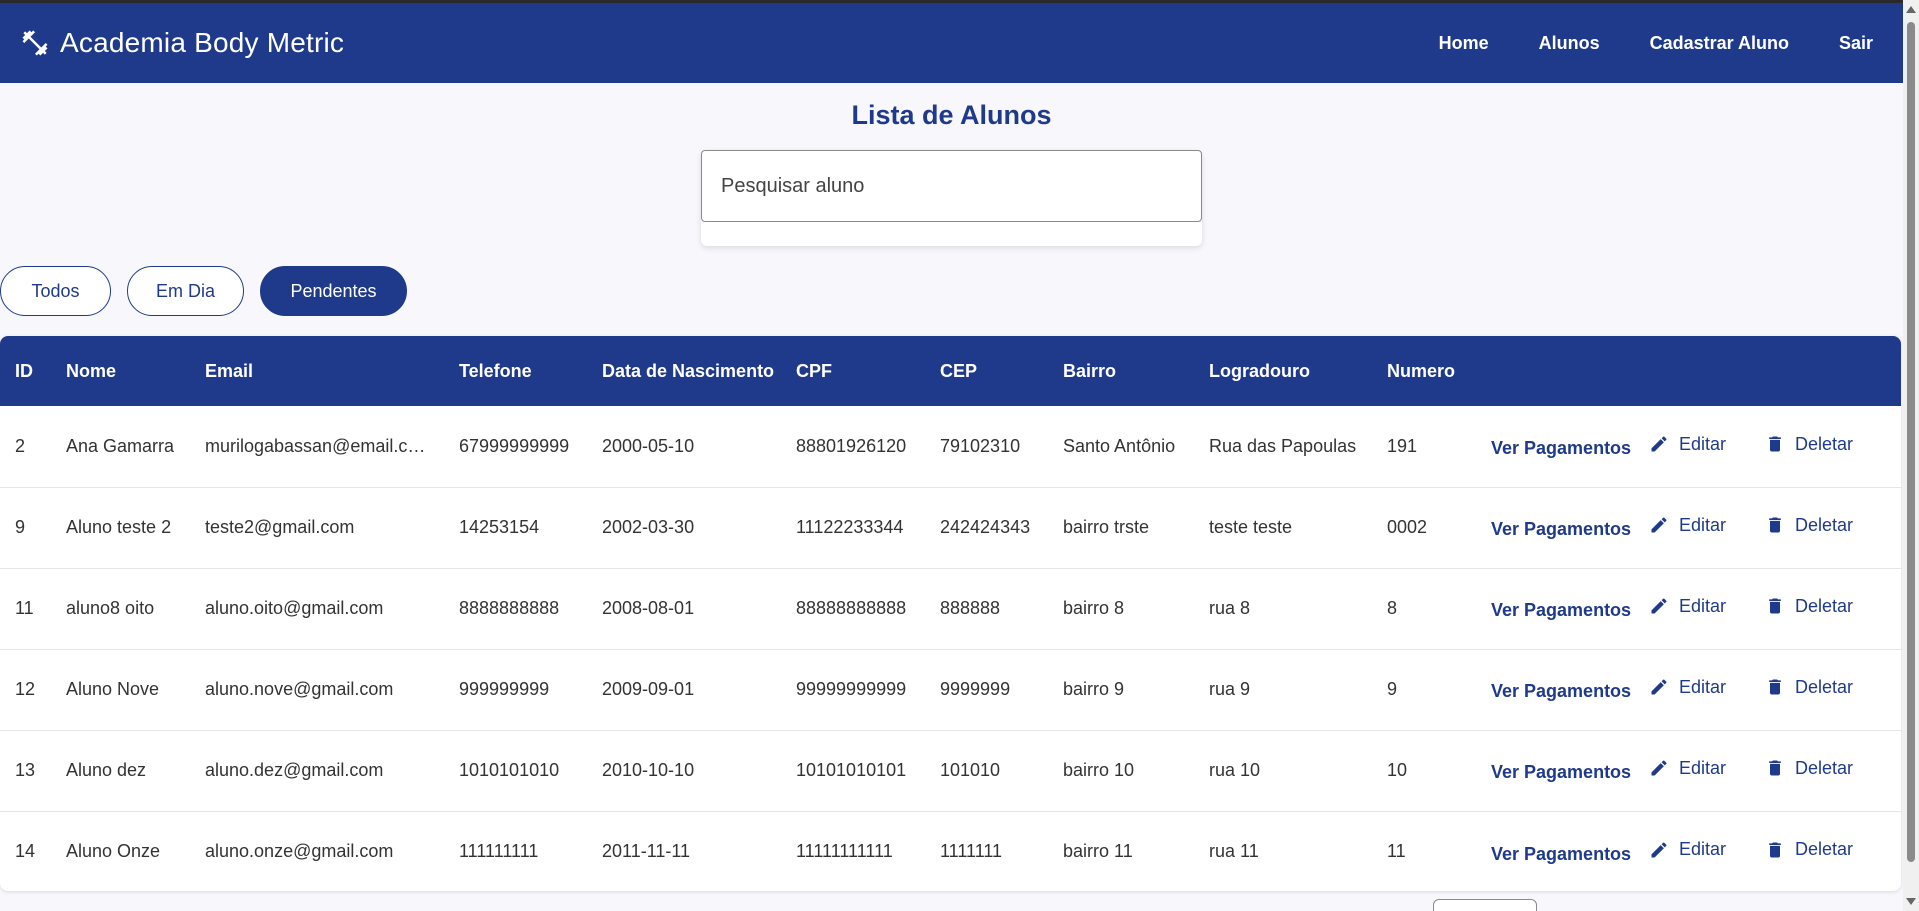 The width and height of the screenshot is (1919, 911). What do you see at coordinates (55, 291) in the screenshot?
I see `filter-todos-button: Todos` at bounding box center [55, 291].